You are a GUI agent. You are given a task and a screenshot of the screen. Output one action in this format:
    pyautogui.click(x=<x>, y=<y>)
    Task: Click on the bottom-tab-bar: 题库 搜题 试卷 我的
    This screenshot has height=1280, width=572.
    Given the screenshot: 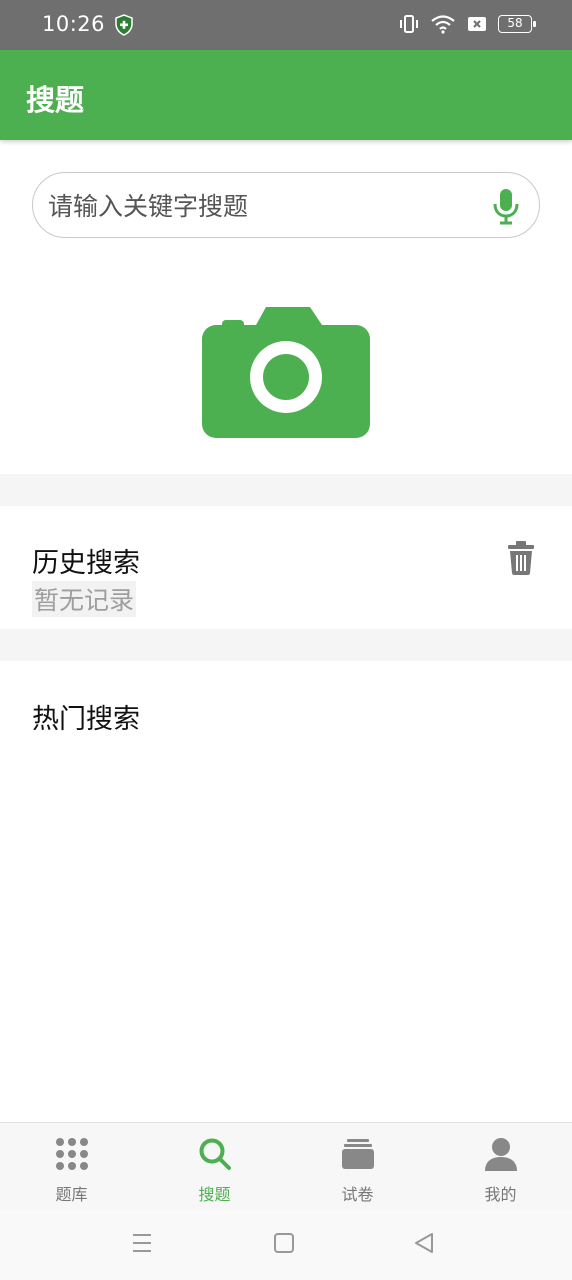 What is the action you would take?
    pyautogui.click(x=286, y=1166)
    